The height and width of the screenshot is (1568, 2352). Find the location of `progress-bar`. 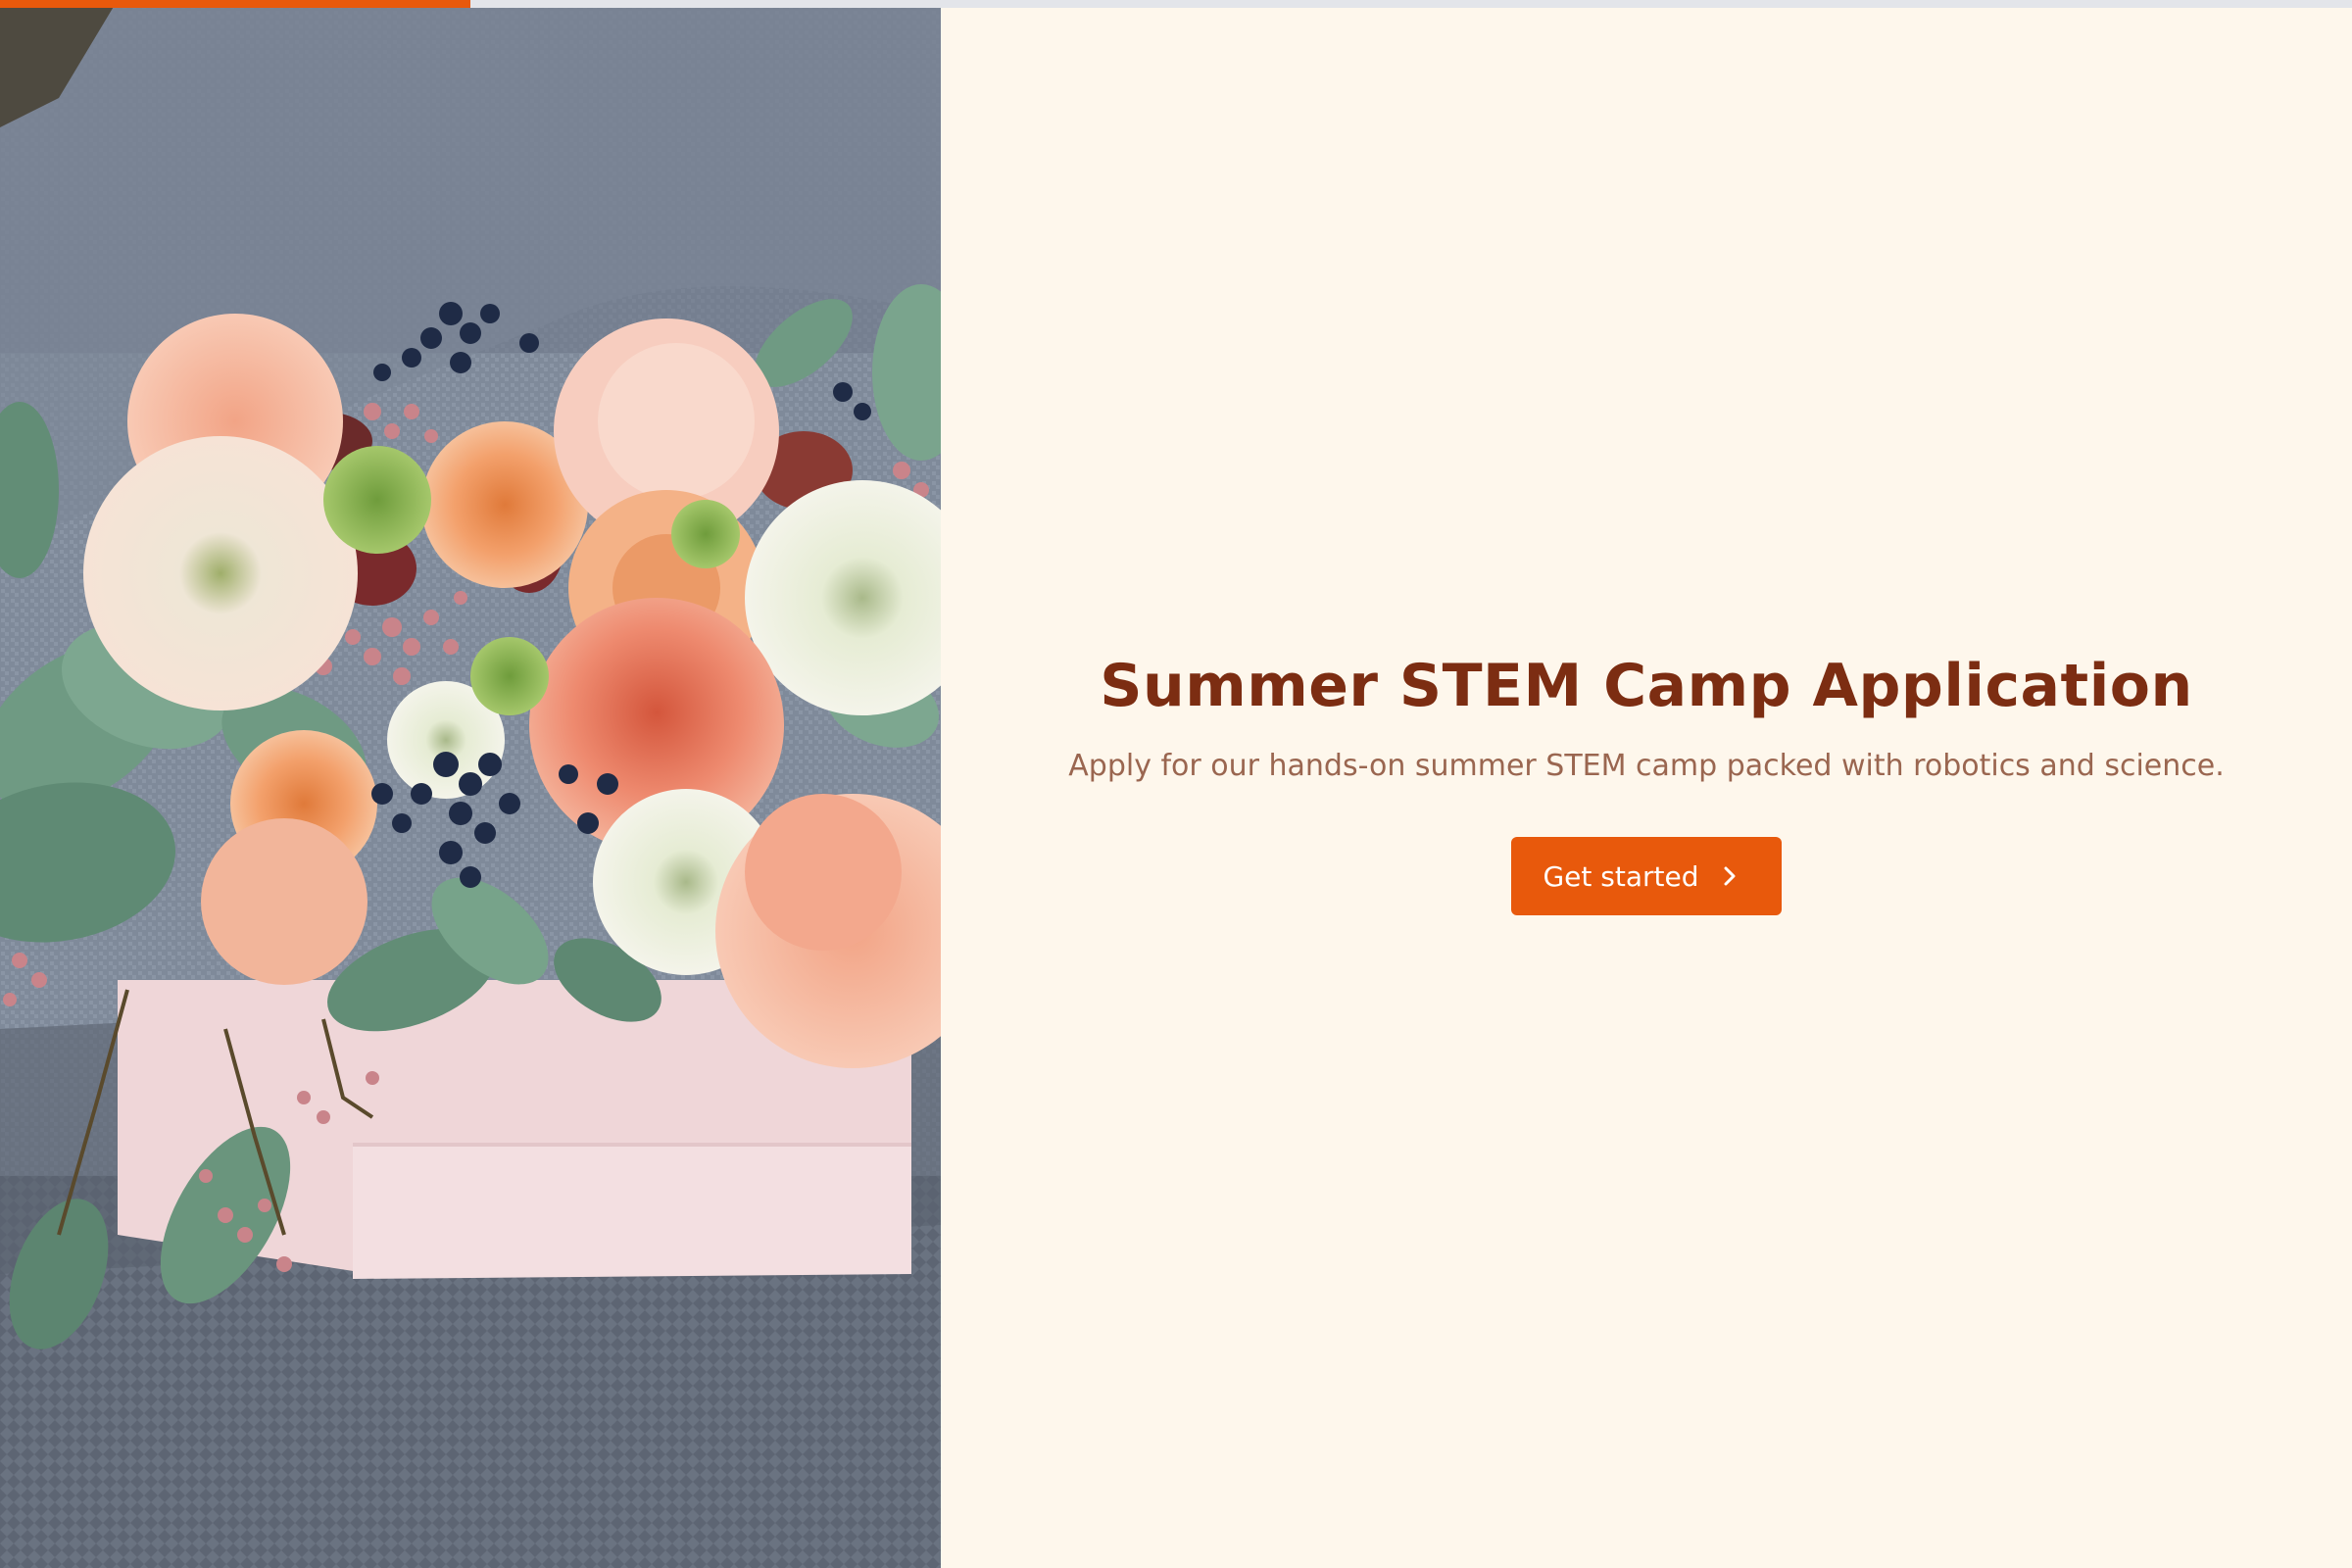

progress-bar is located at coordinates (1176, 4).